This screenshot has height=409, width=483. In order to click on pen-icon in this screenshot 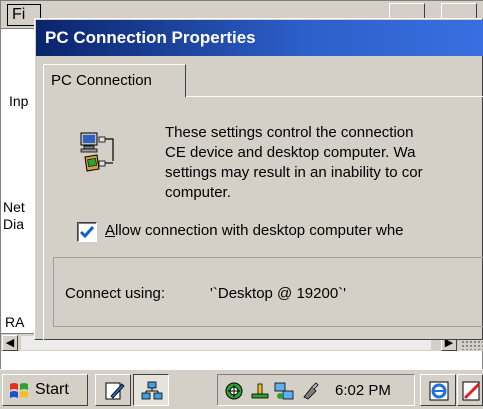, I will do `click(115, 391)`.